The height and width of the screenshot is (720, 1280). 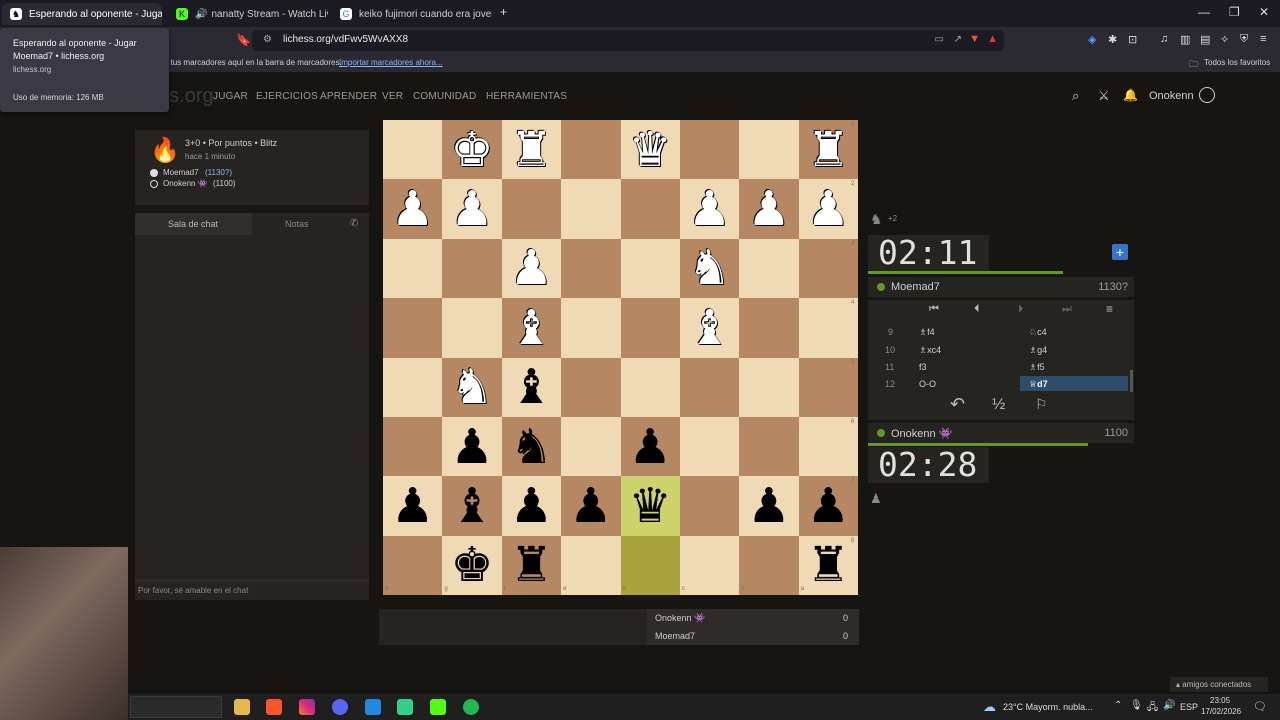 I want to click on clock-date: 17/02/2026, so click(x=1221, y=711).